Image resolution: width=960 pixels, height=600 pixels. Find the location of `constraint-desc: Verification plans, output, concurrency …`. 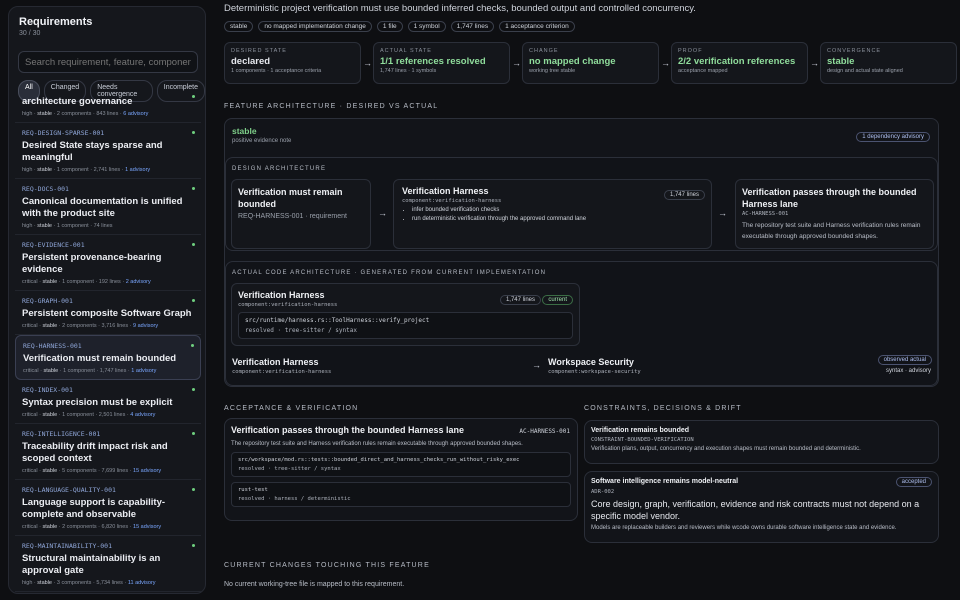

constraint-desc: Verification plans, output, concurrency … is located at coordinates (726, 449).